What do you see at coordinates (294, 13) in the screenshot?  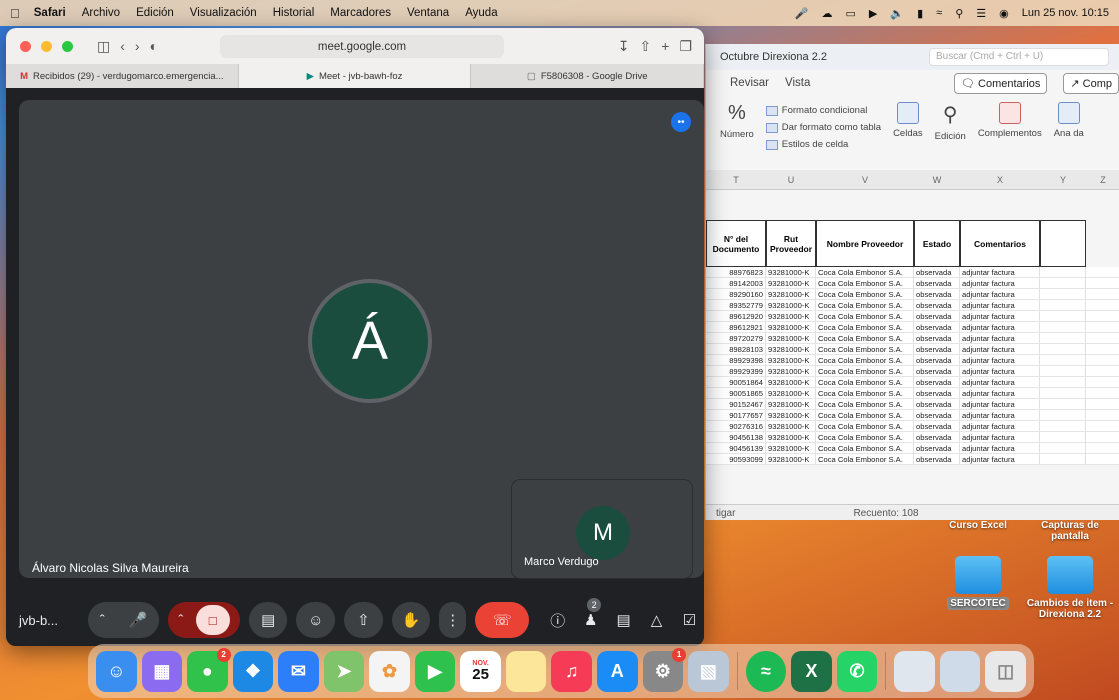 I see `menu-historial: Historial` at bounding box center [294, 13].